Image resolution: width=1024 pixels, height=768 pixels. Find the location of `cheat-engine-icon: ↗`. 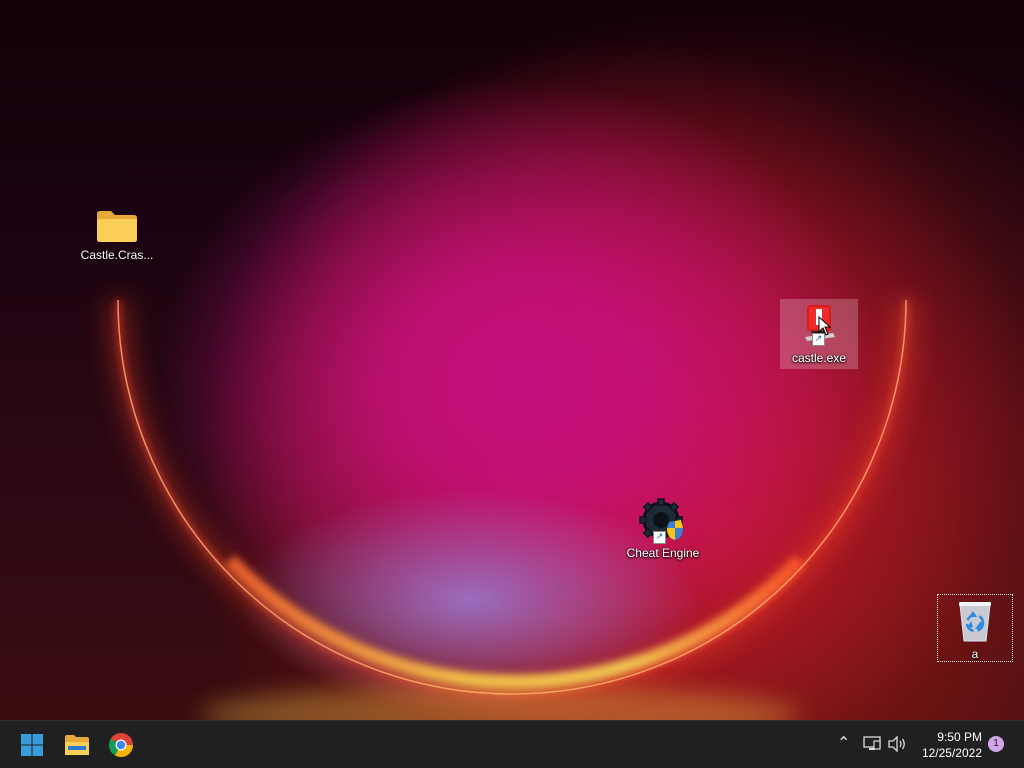

cheat-engine-icon: ↗ is located at coordinates (663, 521).